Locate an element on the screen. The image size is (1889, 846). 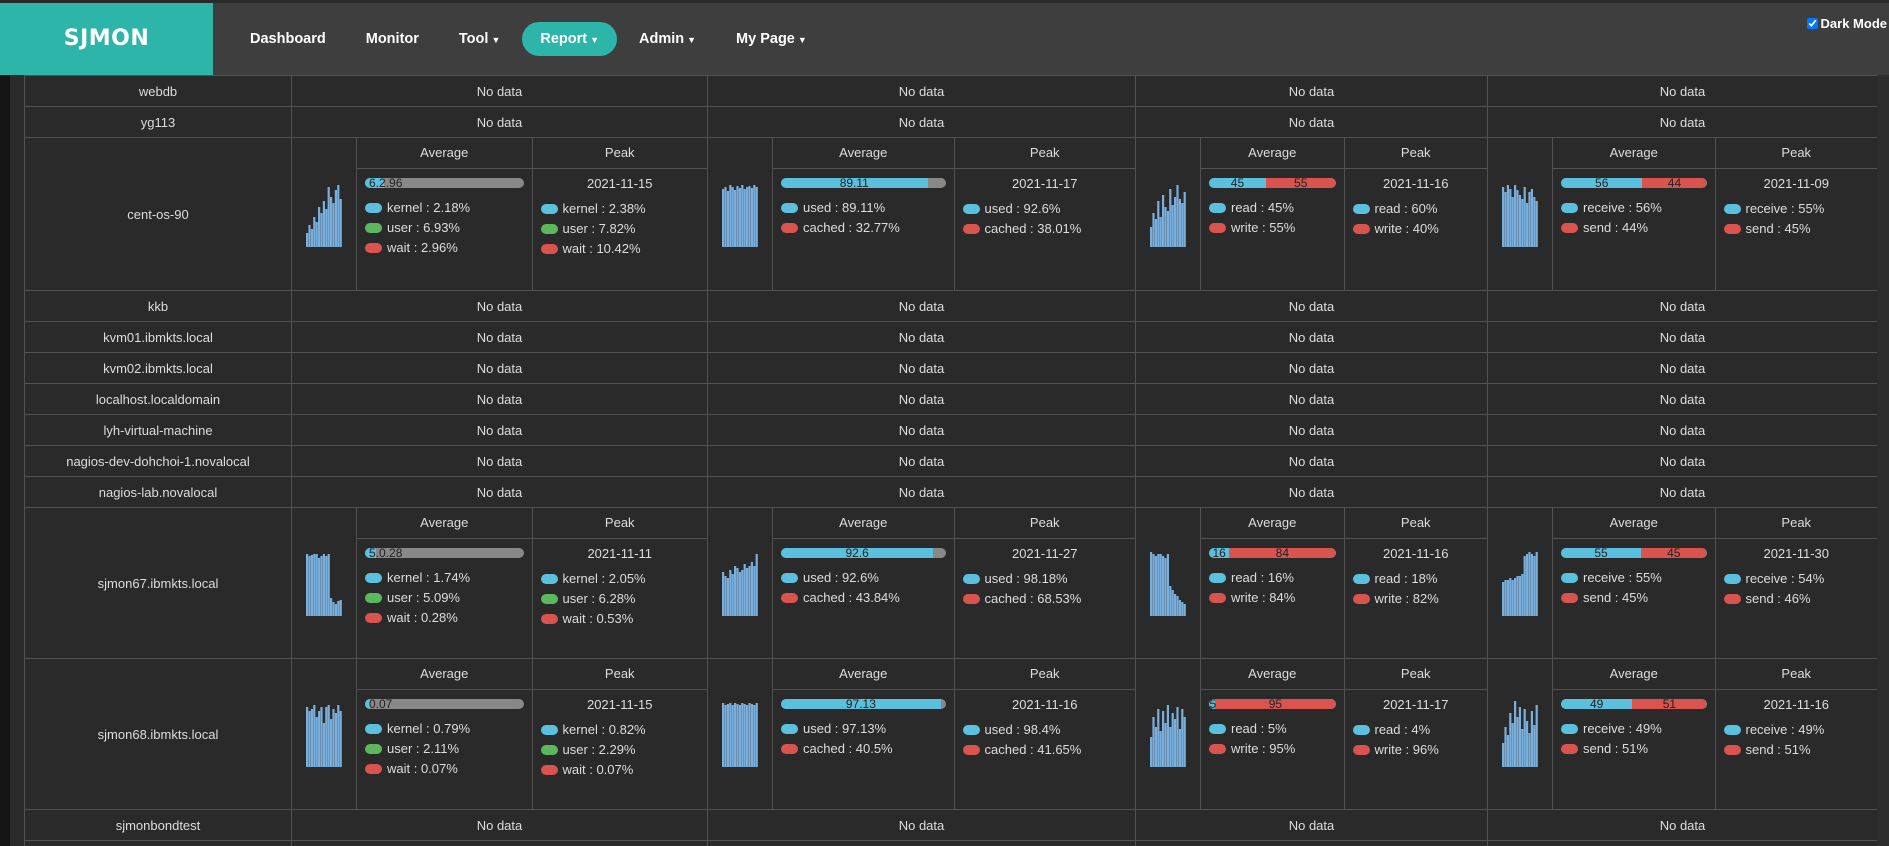
usage-bar-right-label: 44 is located at coordinates (1674, 183).